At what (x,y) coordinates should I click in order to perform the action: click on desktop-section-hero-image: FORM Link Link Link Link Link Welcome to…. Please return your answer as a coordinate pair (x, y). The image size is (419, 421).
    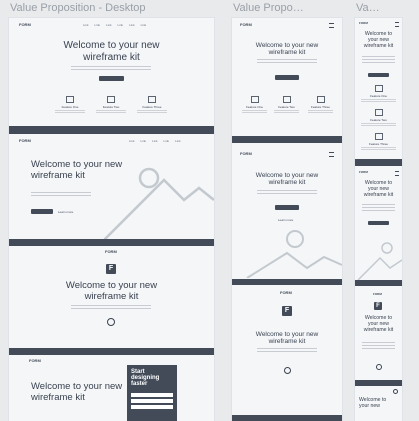
    Looking at the image, I should click on (111, 187).